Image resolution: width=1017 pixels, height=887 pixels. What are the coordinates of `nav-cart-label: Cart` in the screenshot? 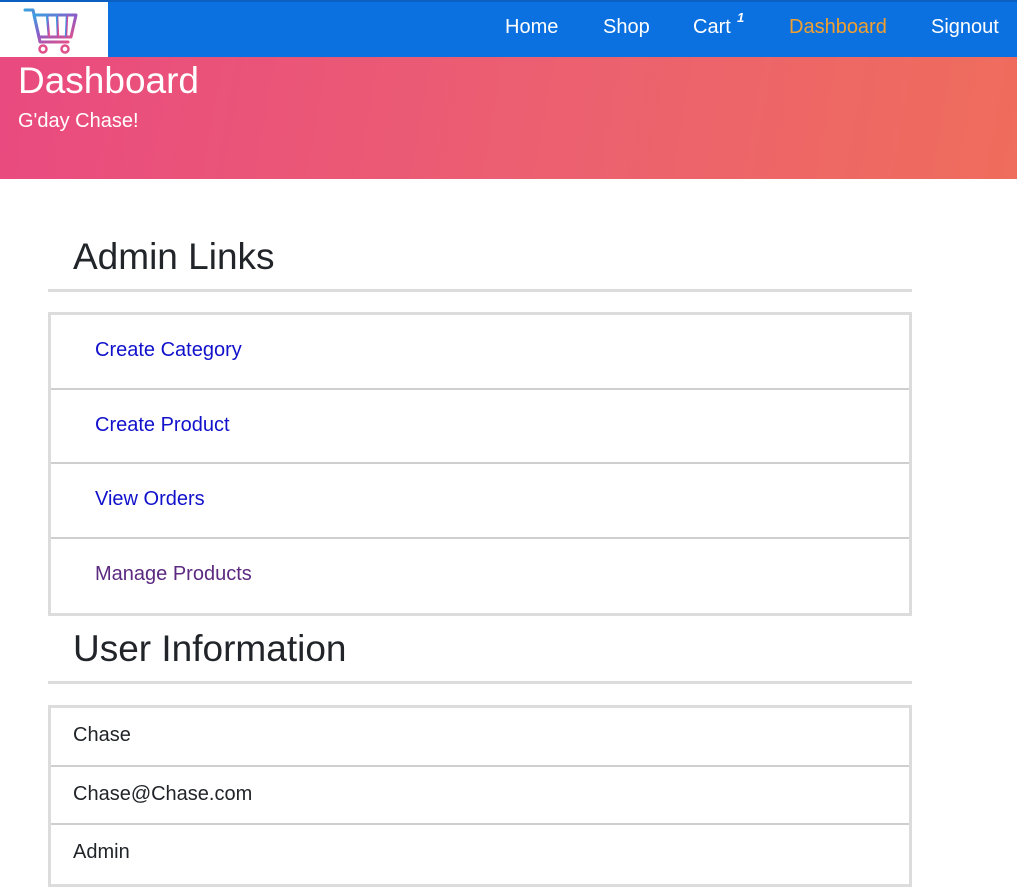 It's located at (712, 27).